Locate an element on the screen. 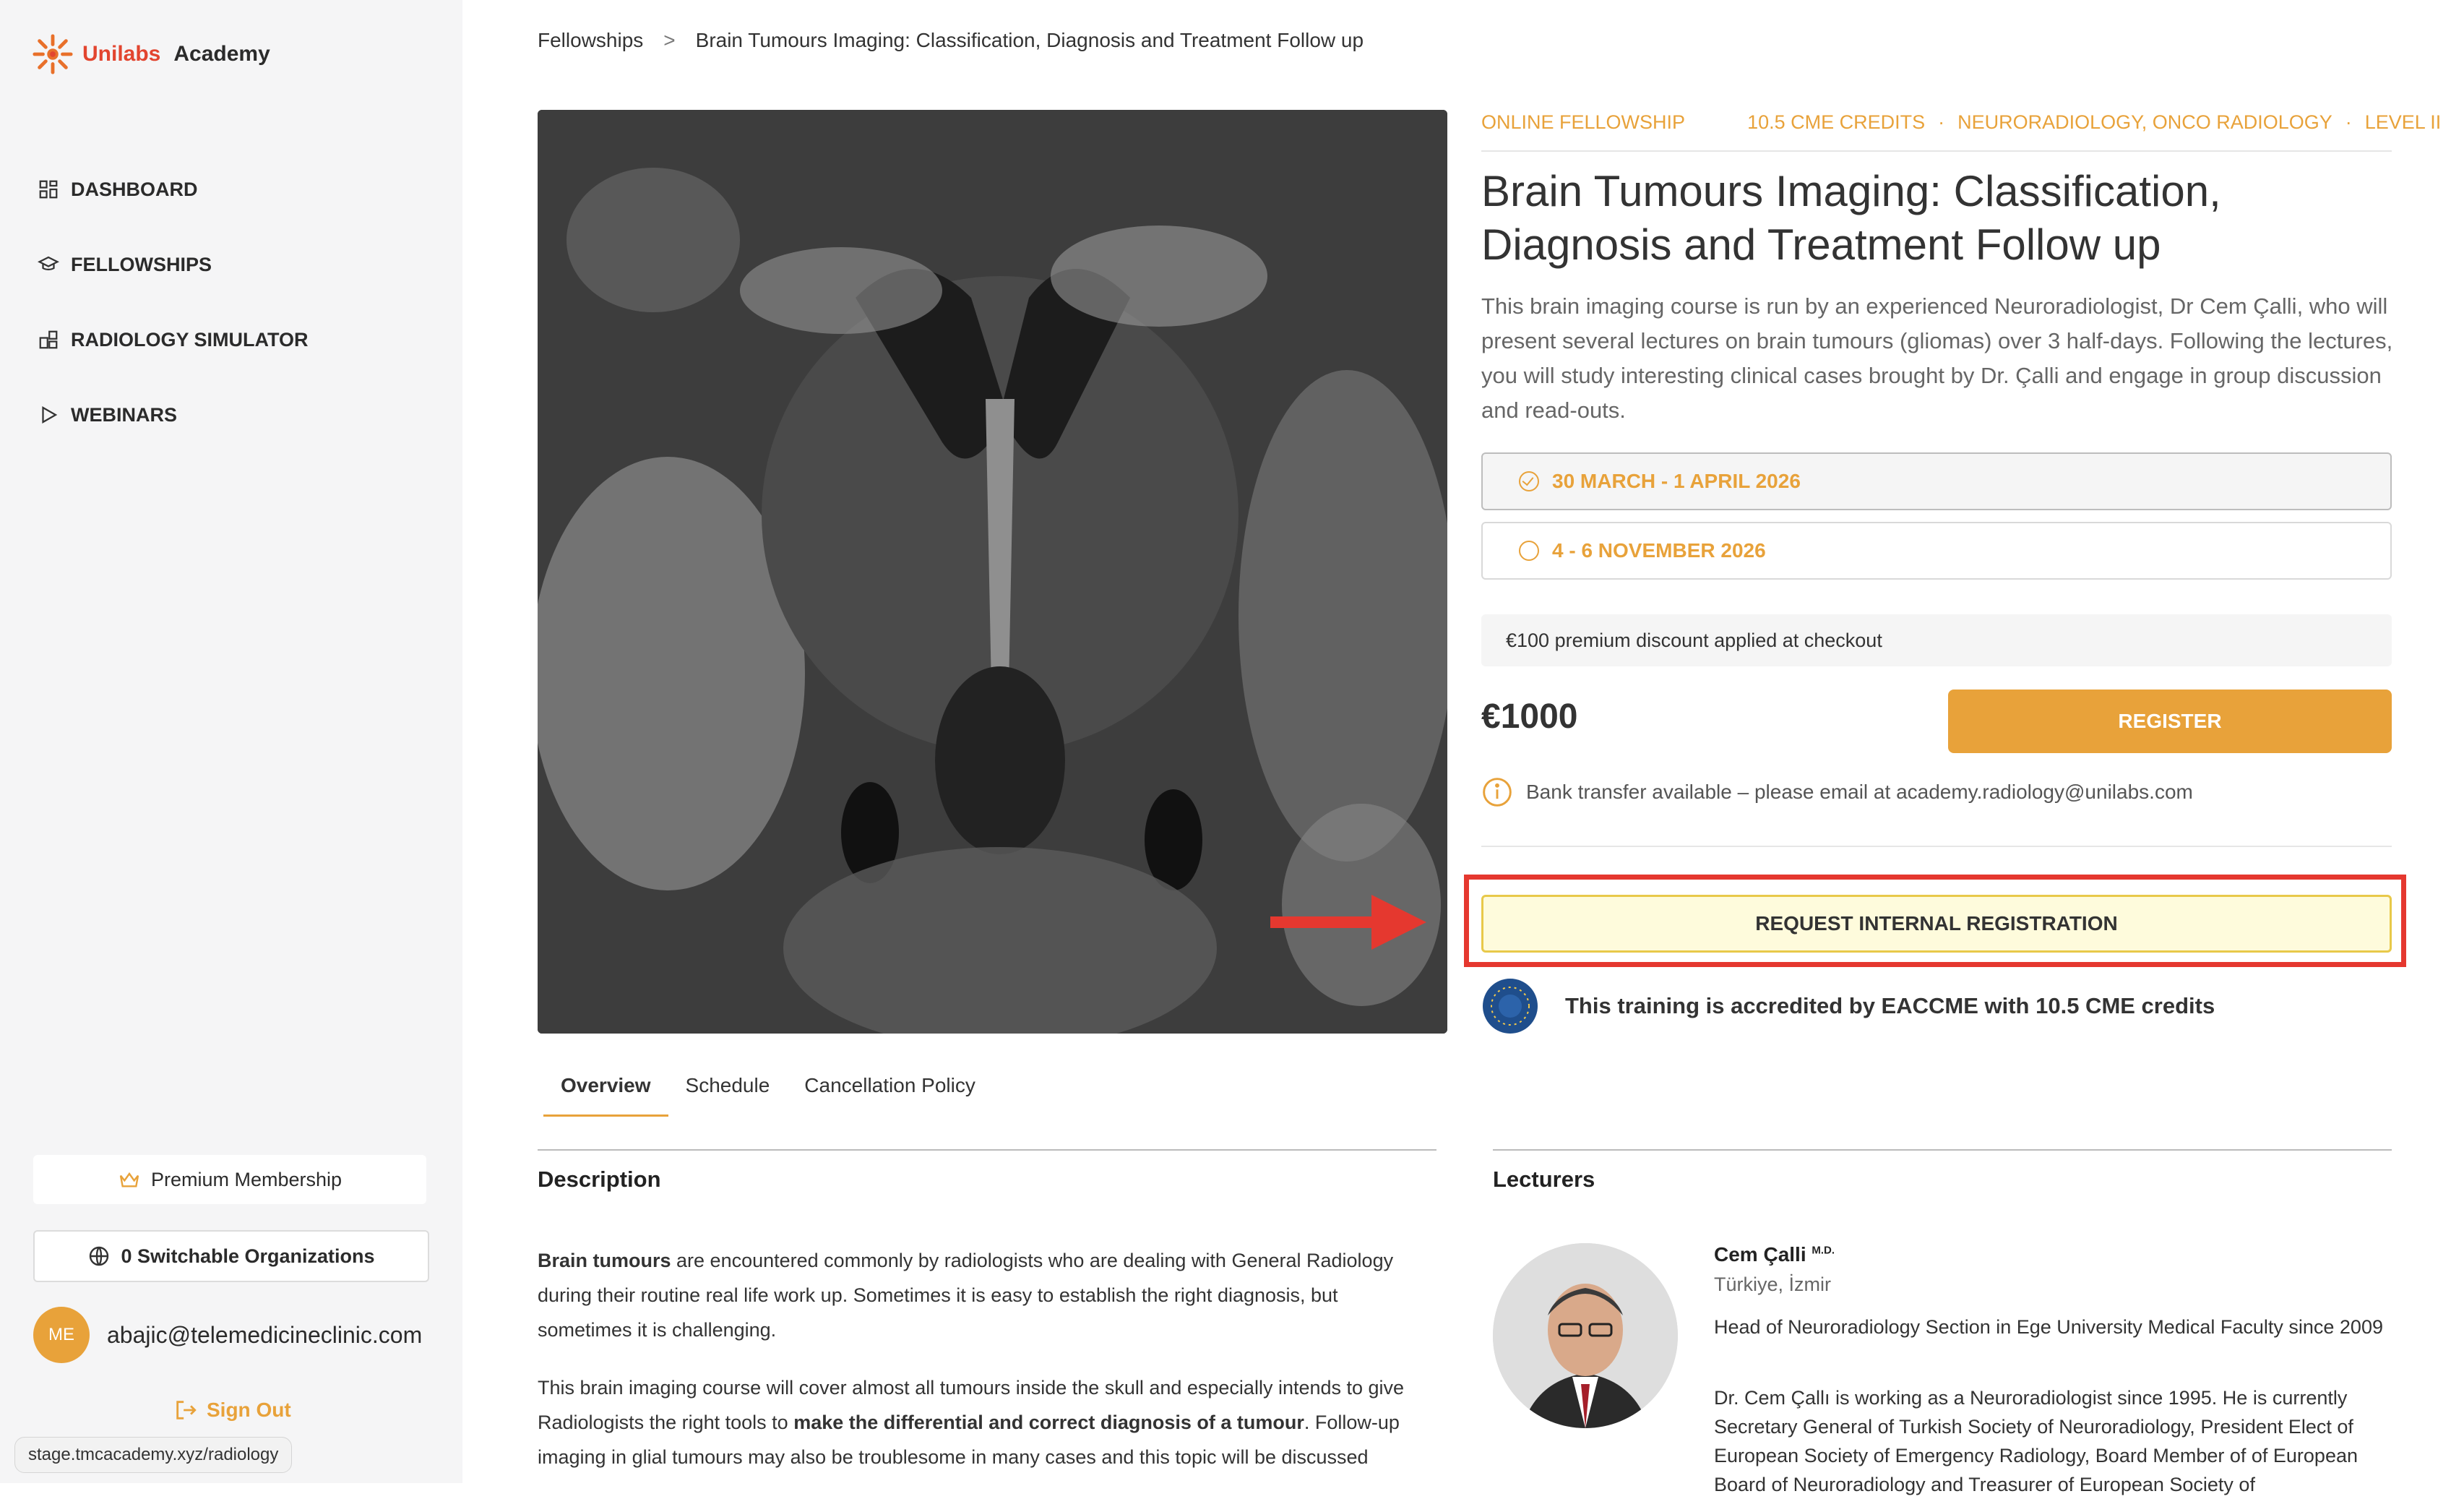  lecturer-location: Türkiye, İzmir is located at coordinates (1772, 1284).